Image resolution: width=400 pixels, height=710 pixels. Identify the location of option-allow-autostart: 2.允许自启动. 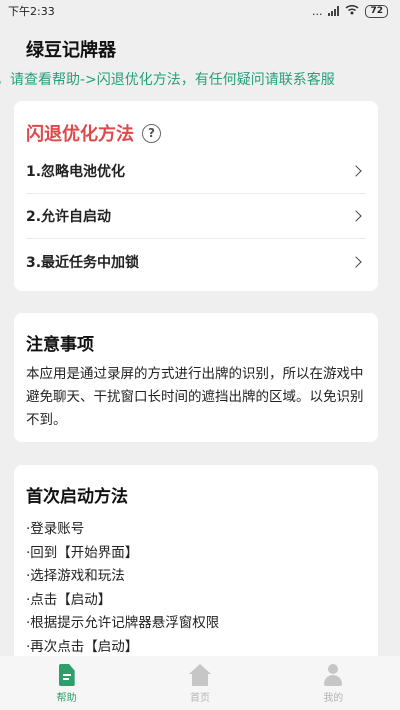
(196, 216).